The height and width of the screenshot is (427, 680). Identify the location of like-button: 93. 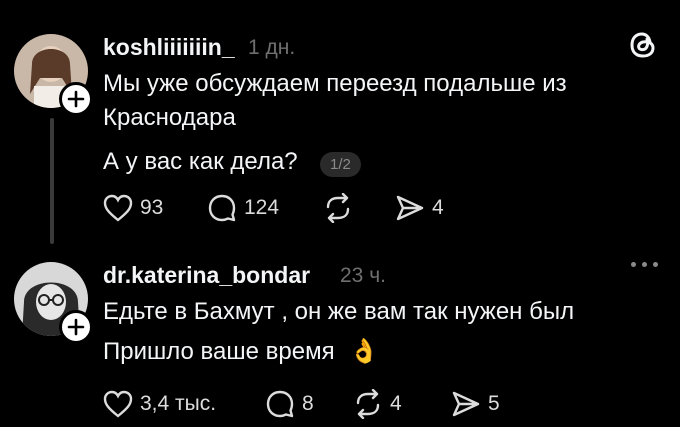
(133, 208).